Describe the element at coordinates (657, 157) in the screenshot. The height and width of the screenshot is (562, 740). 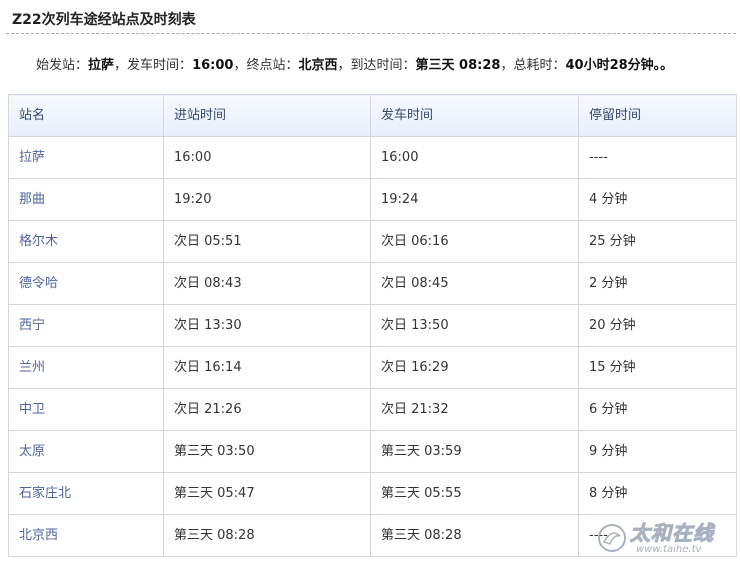
I see `stop-duration: ----` at that location.